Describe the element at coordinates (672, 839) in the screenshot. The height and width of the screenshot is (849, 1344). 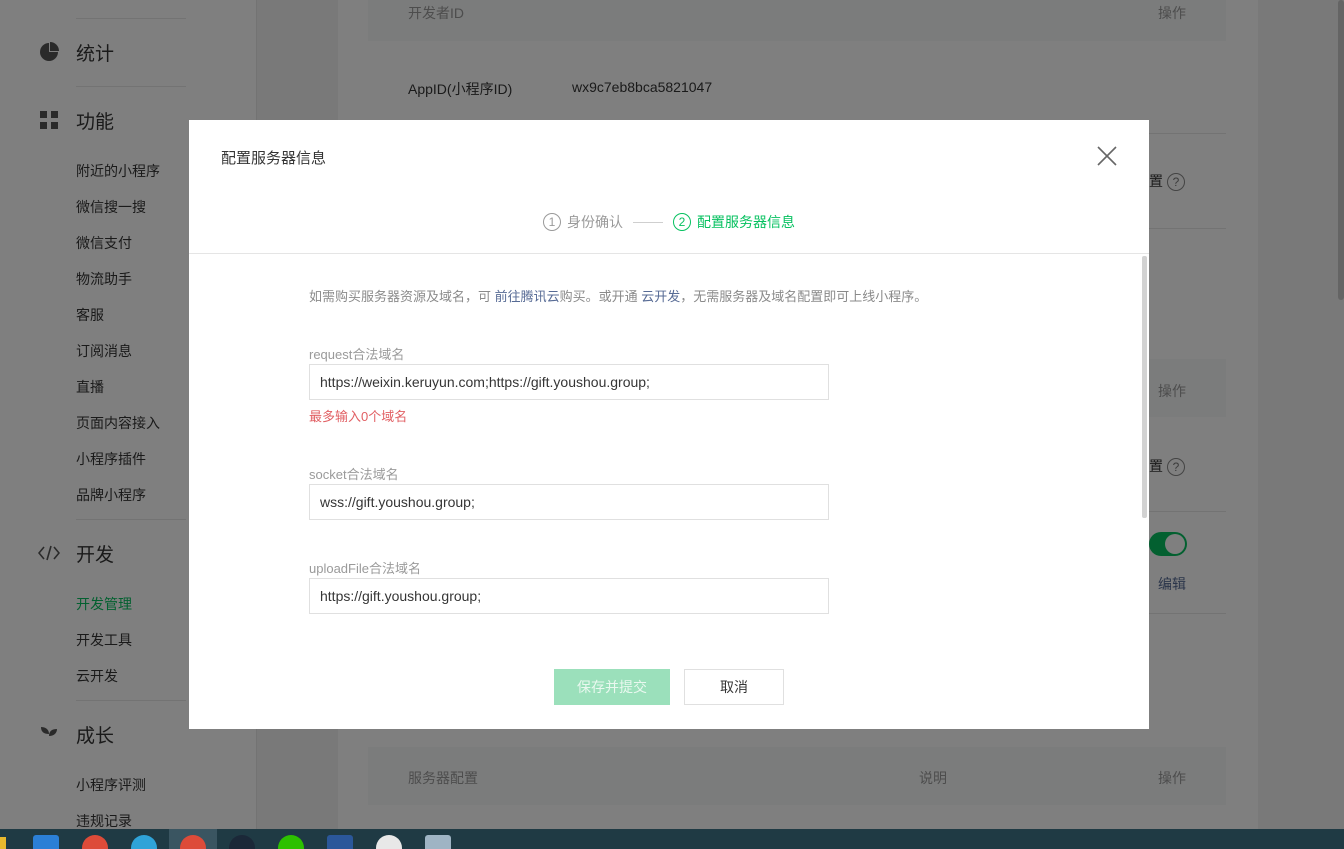
I see `os-taskbar` at that location.